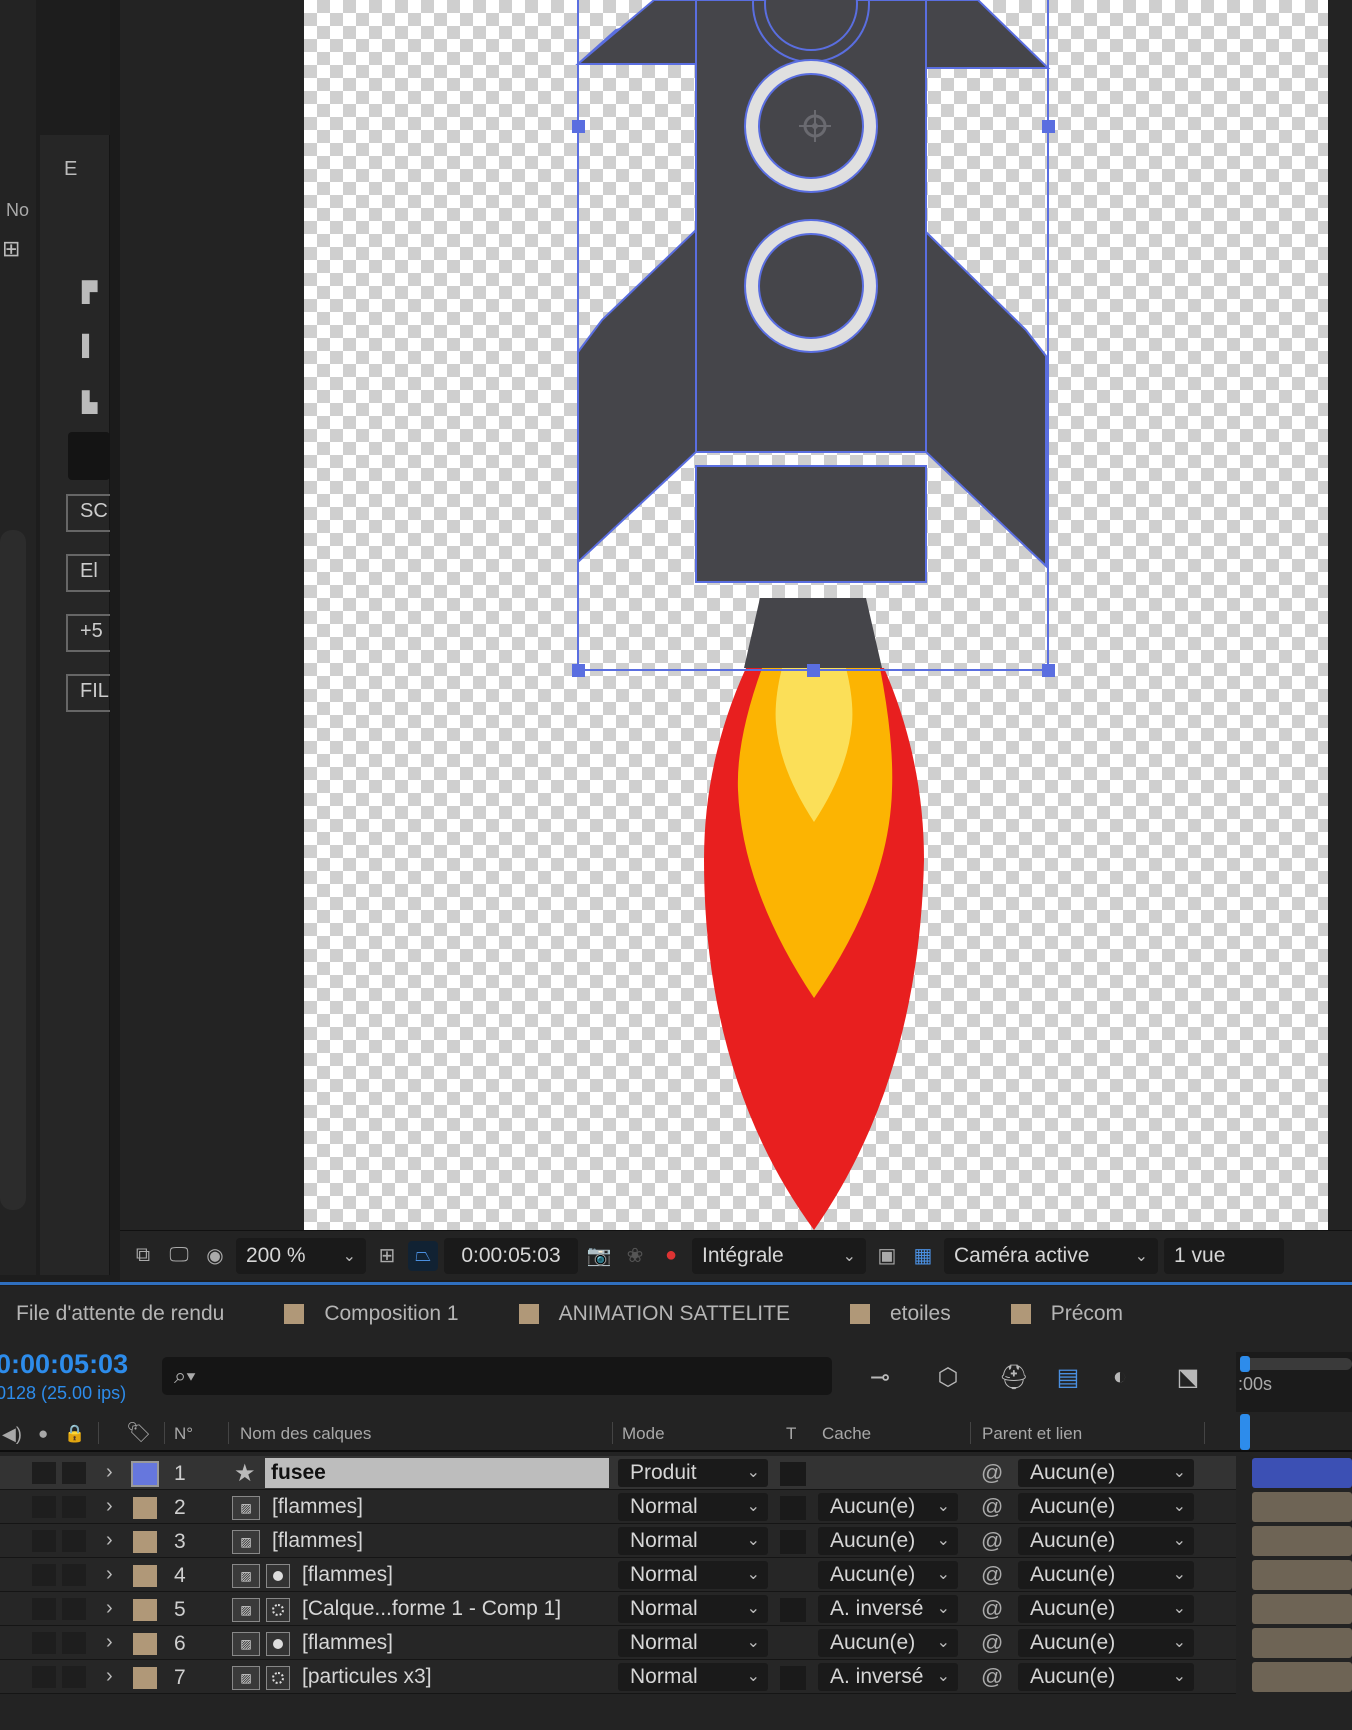 The height and width of the screenshot is (1730, 1352). Describe the element at coordinates (215, 1256) in the screenshot. I see `mask-icon: ◉` at that location.